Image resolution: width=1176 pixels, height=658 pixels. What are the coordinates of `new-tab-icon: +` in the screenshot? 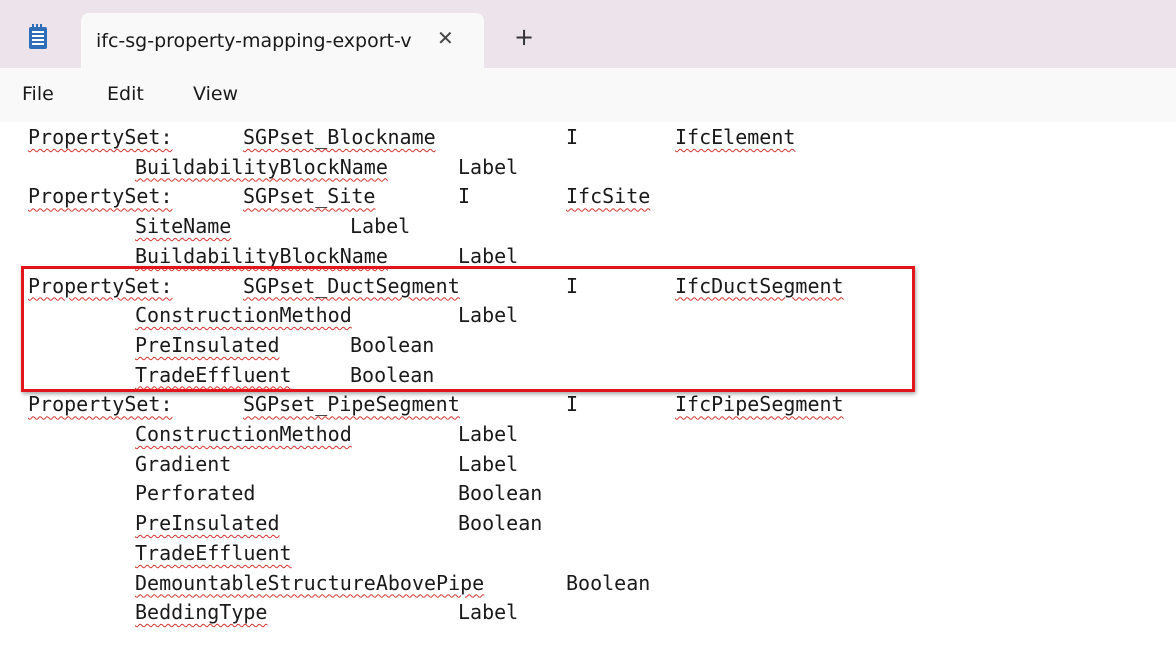 It's located at (524, 37).